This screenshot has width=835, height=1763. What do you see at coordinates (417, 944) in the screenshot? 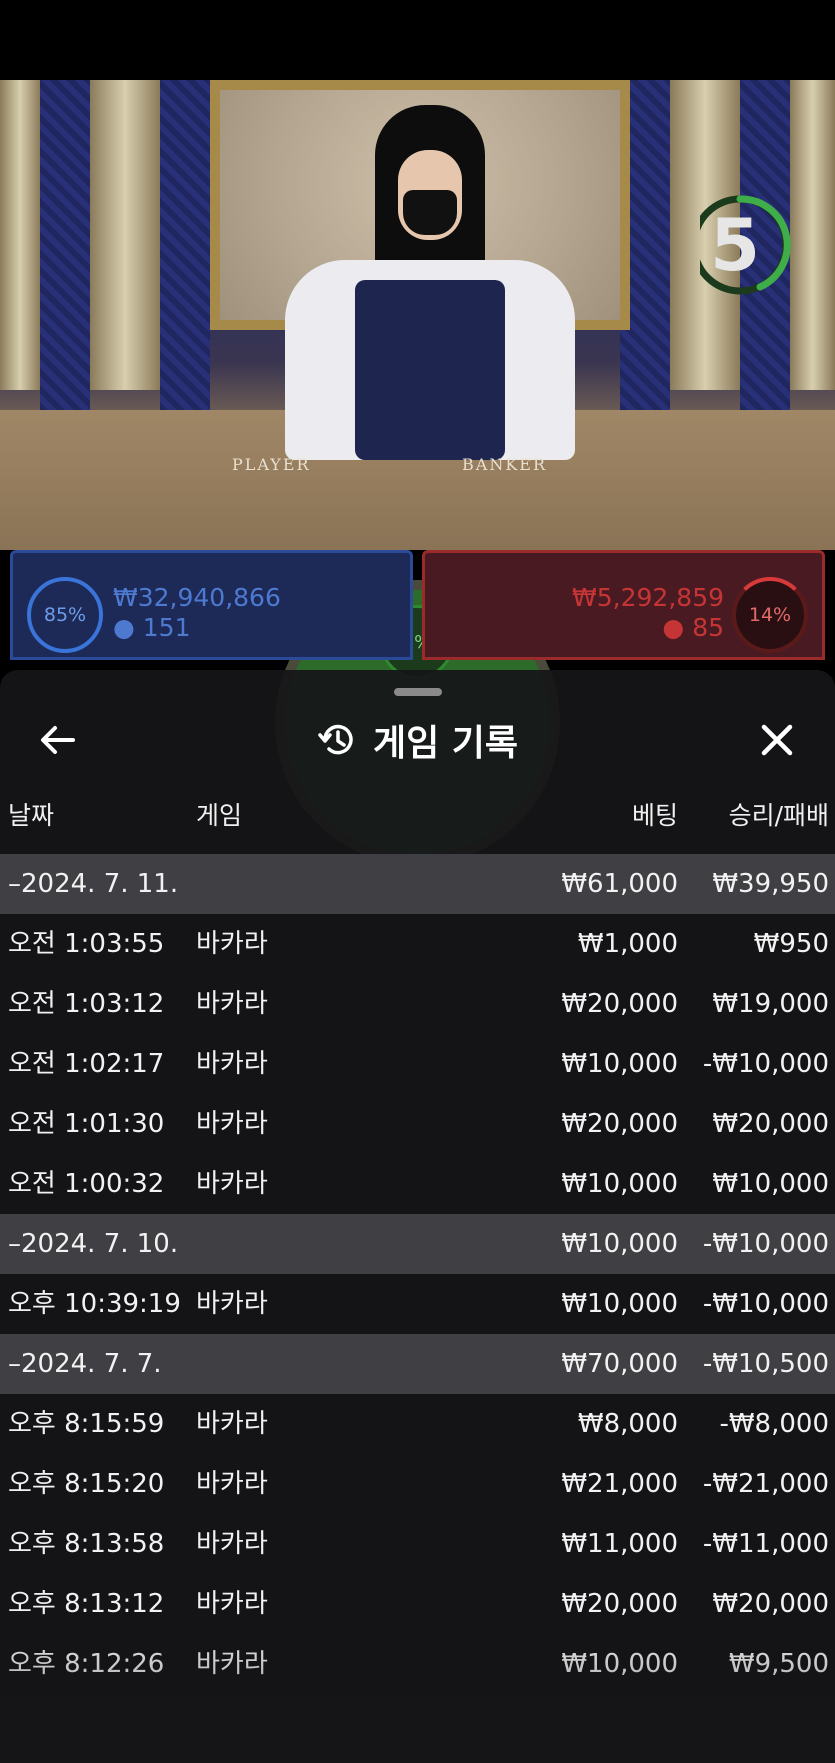
I see `history-row: 오전 1:03:55 바카라 ₩1,000 ₩950` at bounding box center [417, 944].